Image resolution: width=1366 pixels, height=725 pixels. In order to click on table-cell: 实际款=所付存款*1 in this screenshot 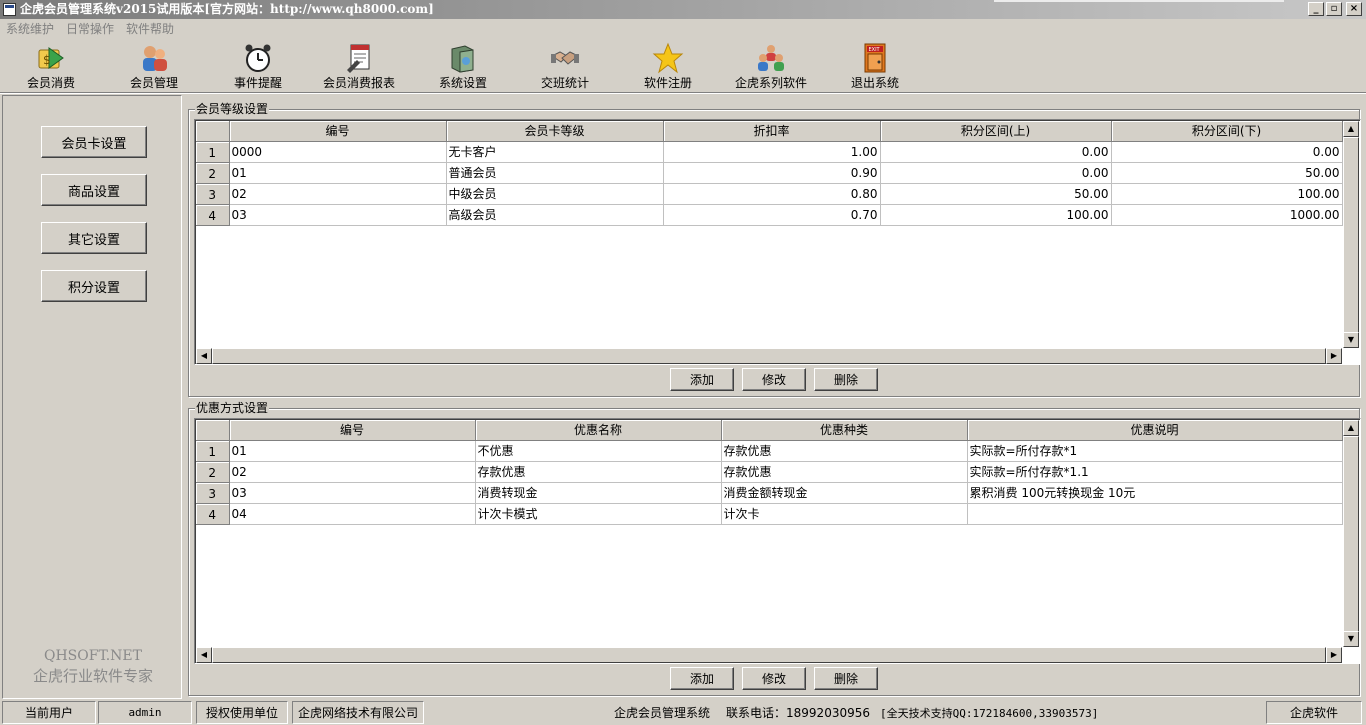, I will do `click(1155, 451)`.